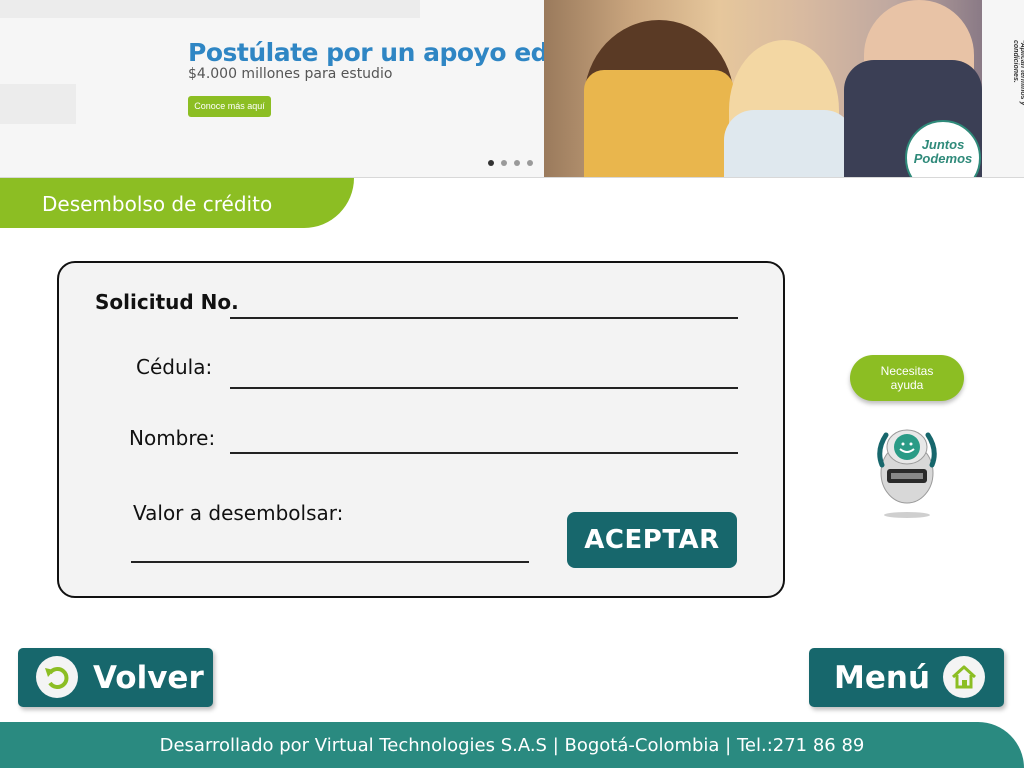 This screenshot has width=1024, height=768. Describe the element at coordinates (290, 74) in the screenshot. I see `banner-subtitle: $4.000 millones para estudio` at that location.